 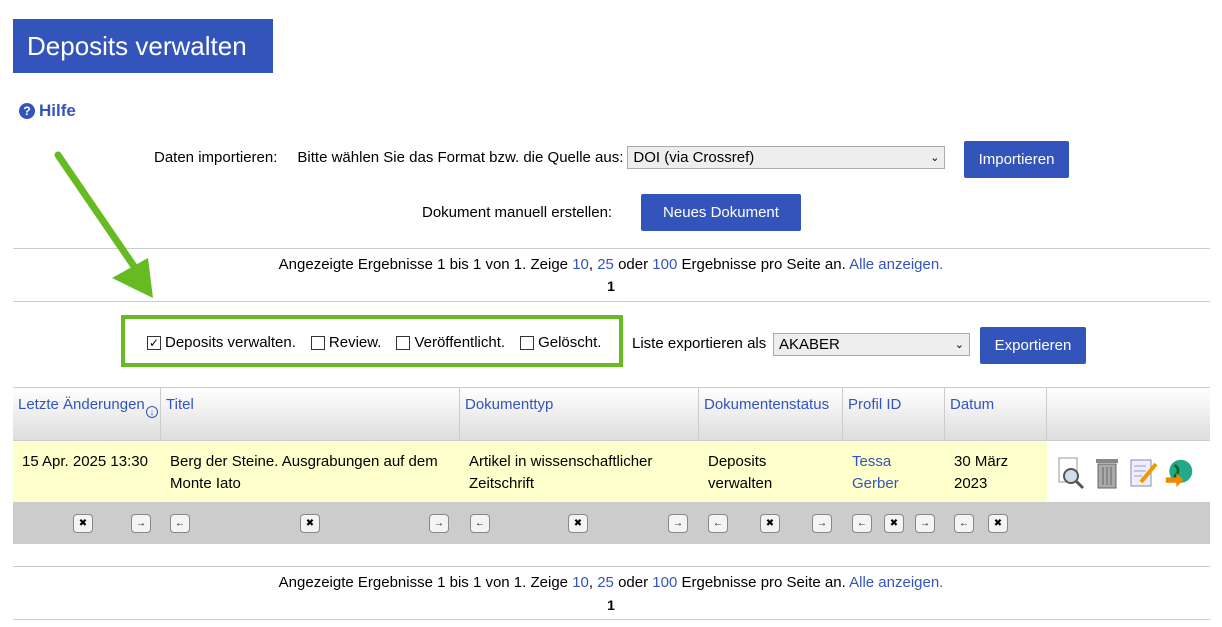 I want to click on cell-status: Deposits verwalten, so click(x=740, y=472).